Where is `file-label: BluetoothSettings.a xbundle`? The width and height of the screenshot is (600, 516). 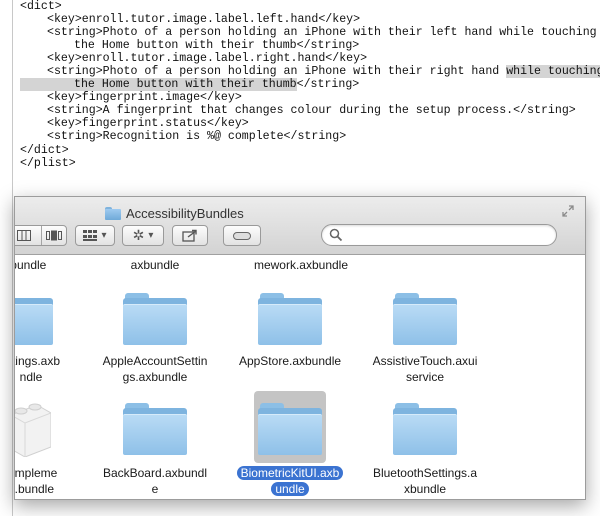 file-label: BluetoothSettings.a xbundle is located at coordinates (425, 481).